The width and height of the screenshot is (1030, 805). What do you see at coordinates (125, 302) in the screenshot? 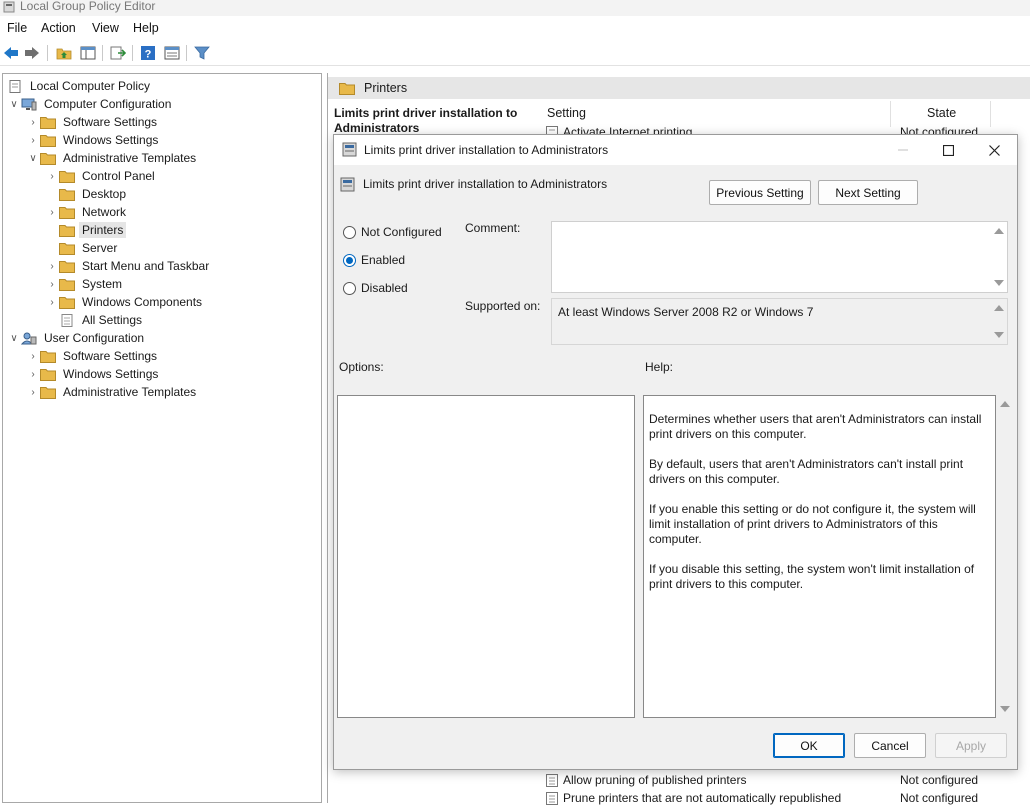
I see `tree-item-windows-components: › Windows Components` at bounding box center [125, 302].